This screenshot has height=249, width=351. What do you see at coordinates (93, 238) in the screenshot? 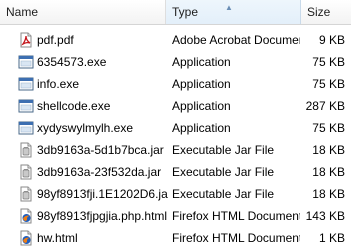
I see `file-name-cell: hw.html` at bounding box center [93, 238].